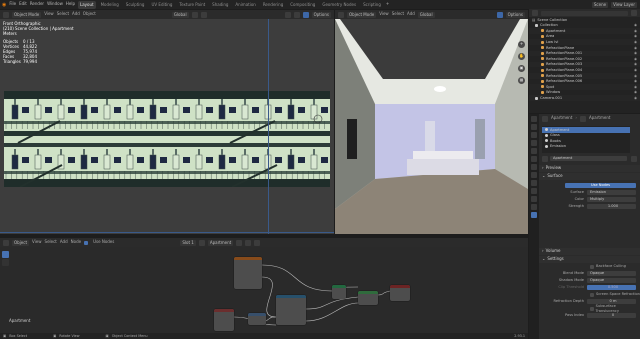 This screenshot has width=640, height=339. Describe the element at coordinates (586, 147) in the screenshot. I see `material-slot: Emission` at that location.